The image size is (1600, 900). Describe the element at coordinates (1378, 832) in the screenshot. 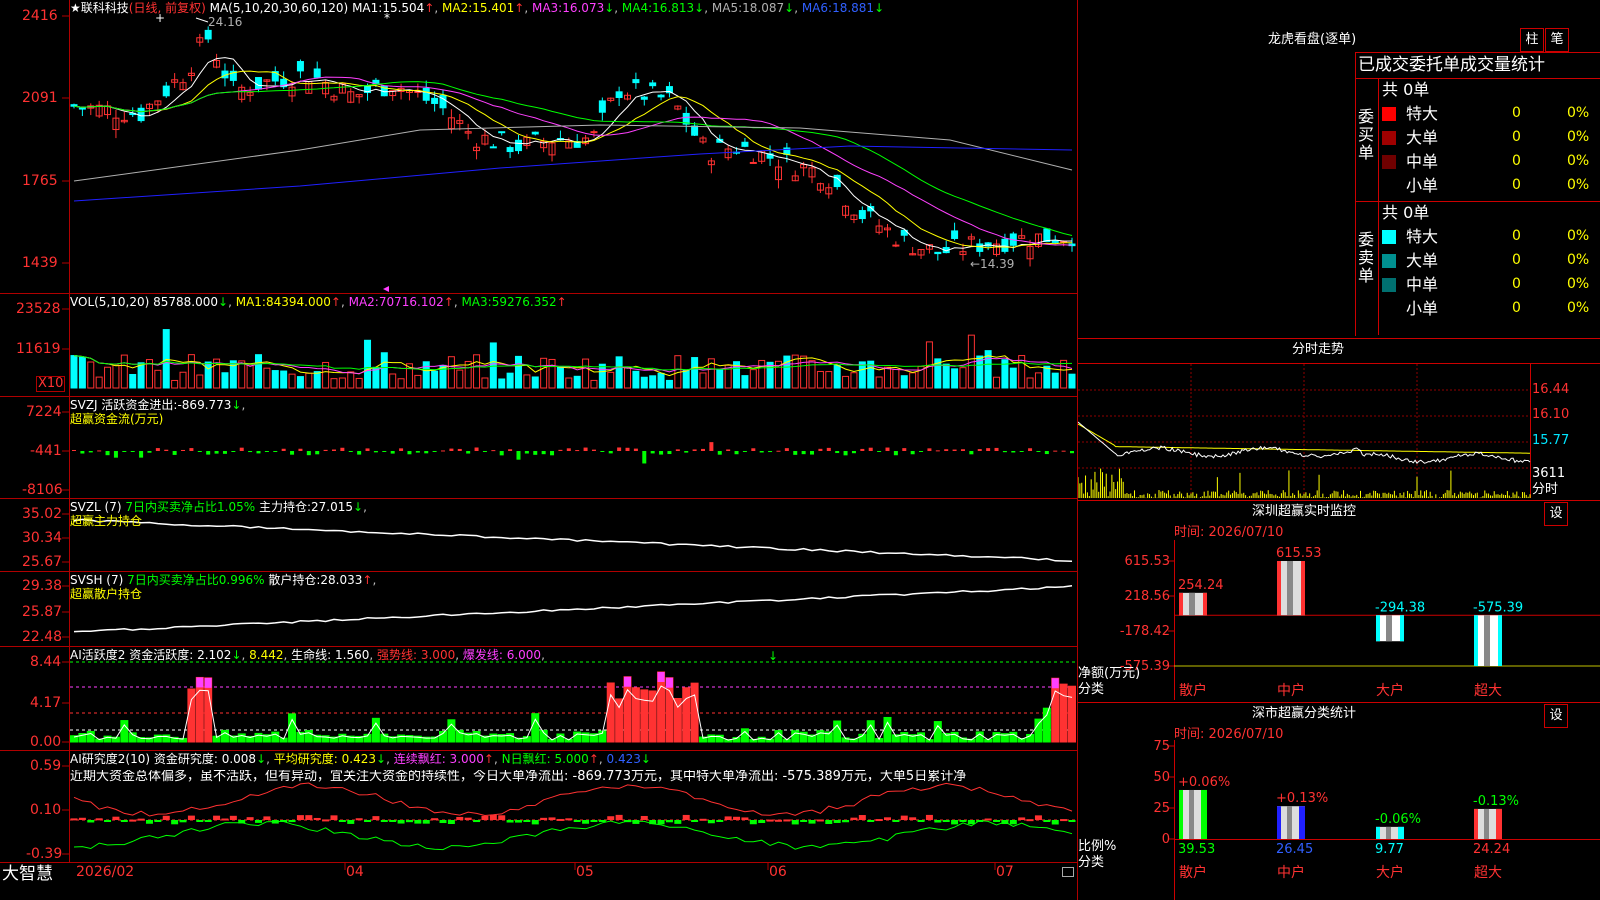

I see `classstat-bar-edge` at that location.